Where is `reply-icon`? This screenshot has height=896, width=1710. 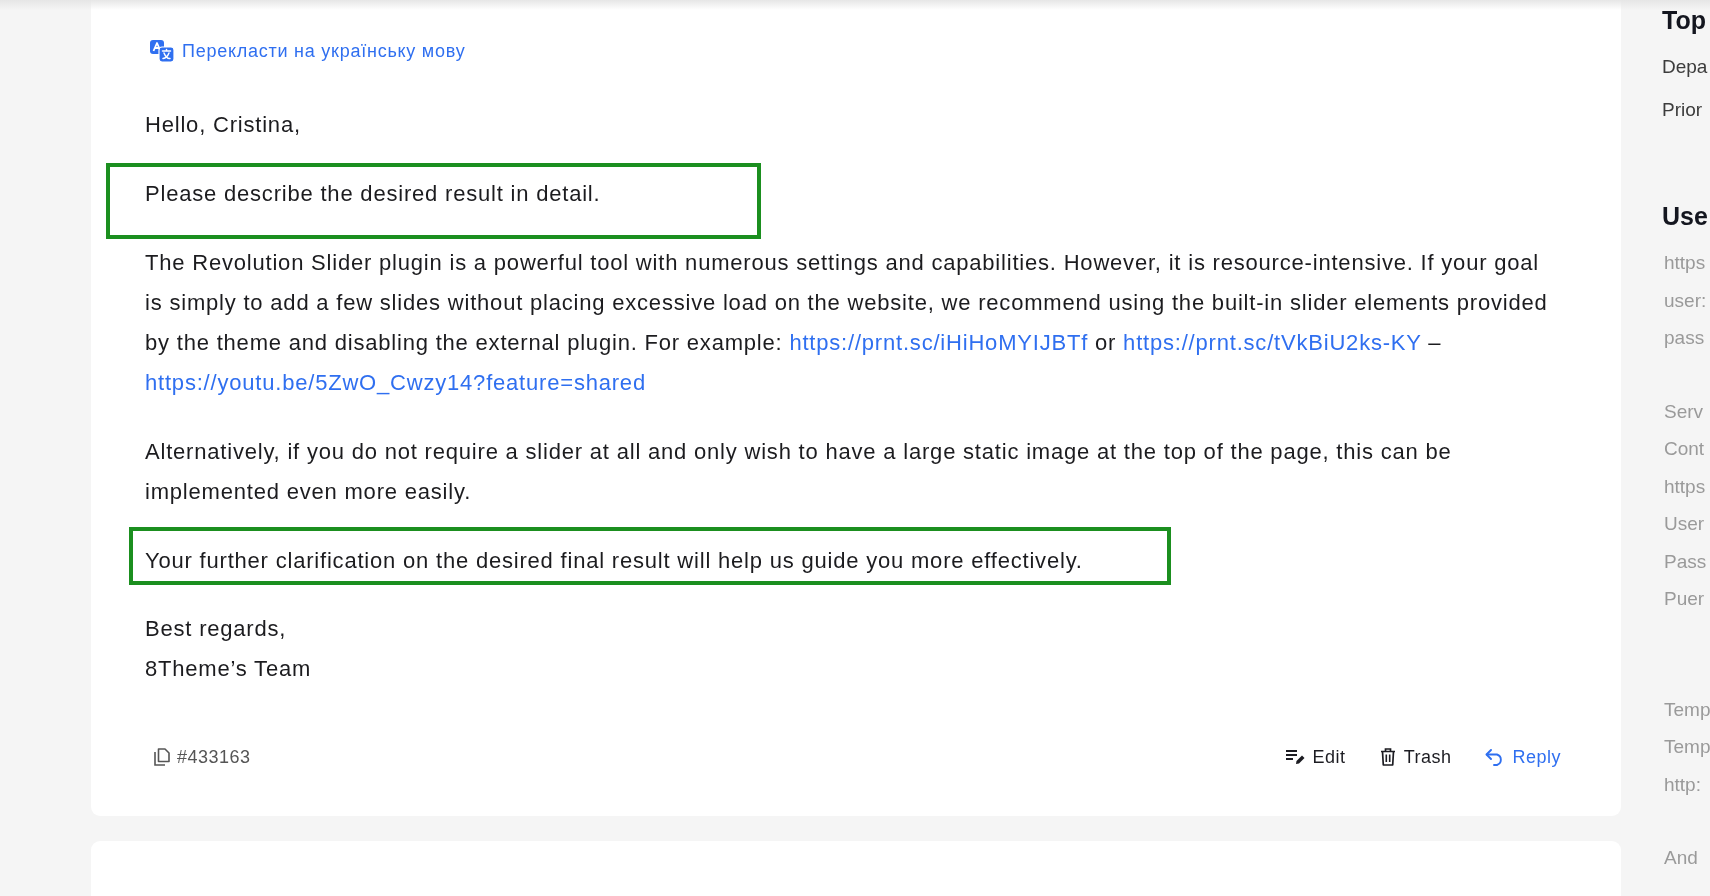 reply-icon is located at coordinates (1495, 757).